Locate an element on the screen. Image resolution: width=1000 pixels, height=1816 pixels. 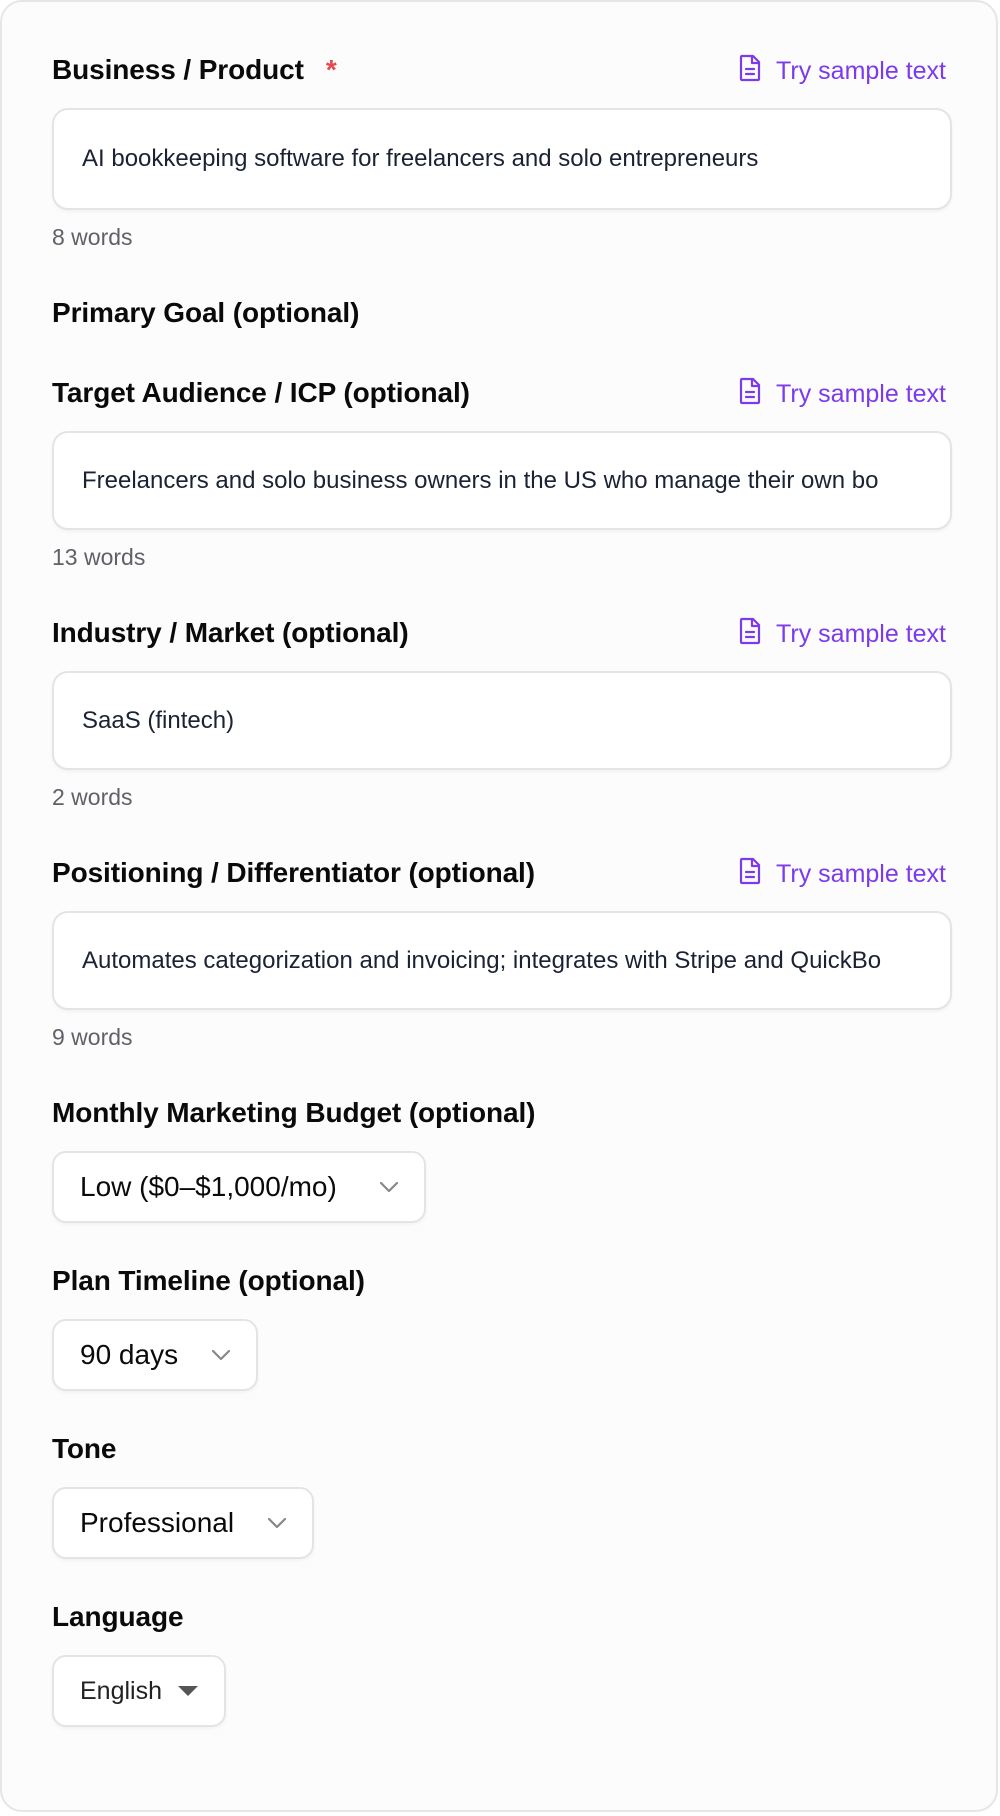
business-try-sample-button: Try sample text is located at coordinates (842, 71).